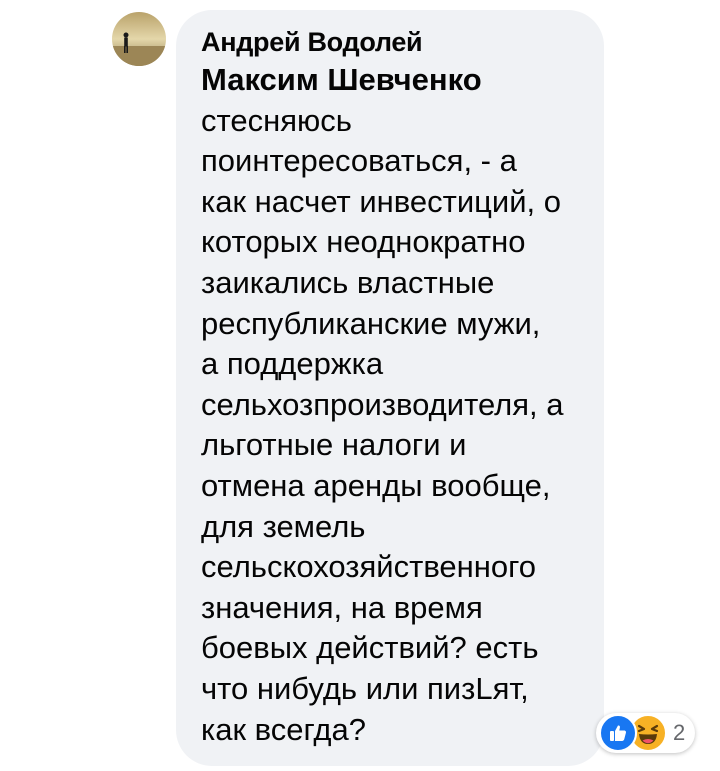 The height and width of the screenshot is (771, 720). I want to click on mention-link: Максим Шевченко, so click(392, 80).